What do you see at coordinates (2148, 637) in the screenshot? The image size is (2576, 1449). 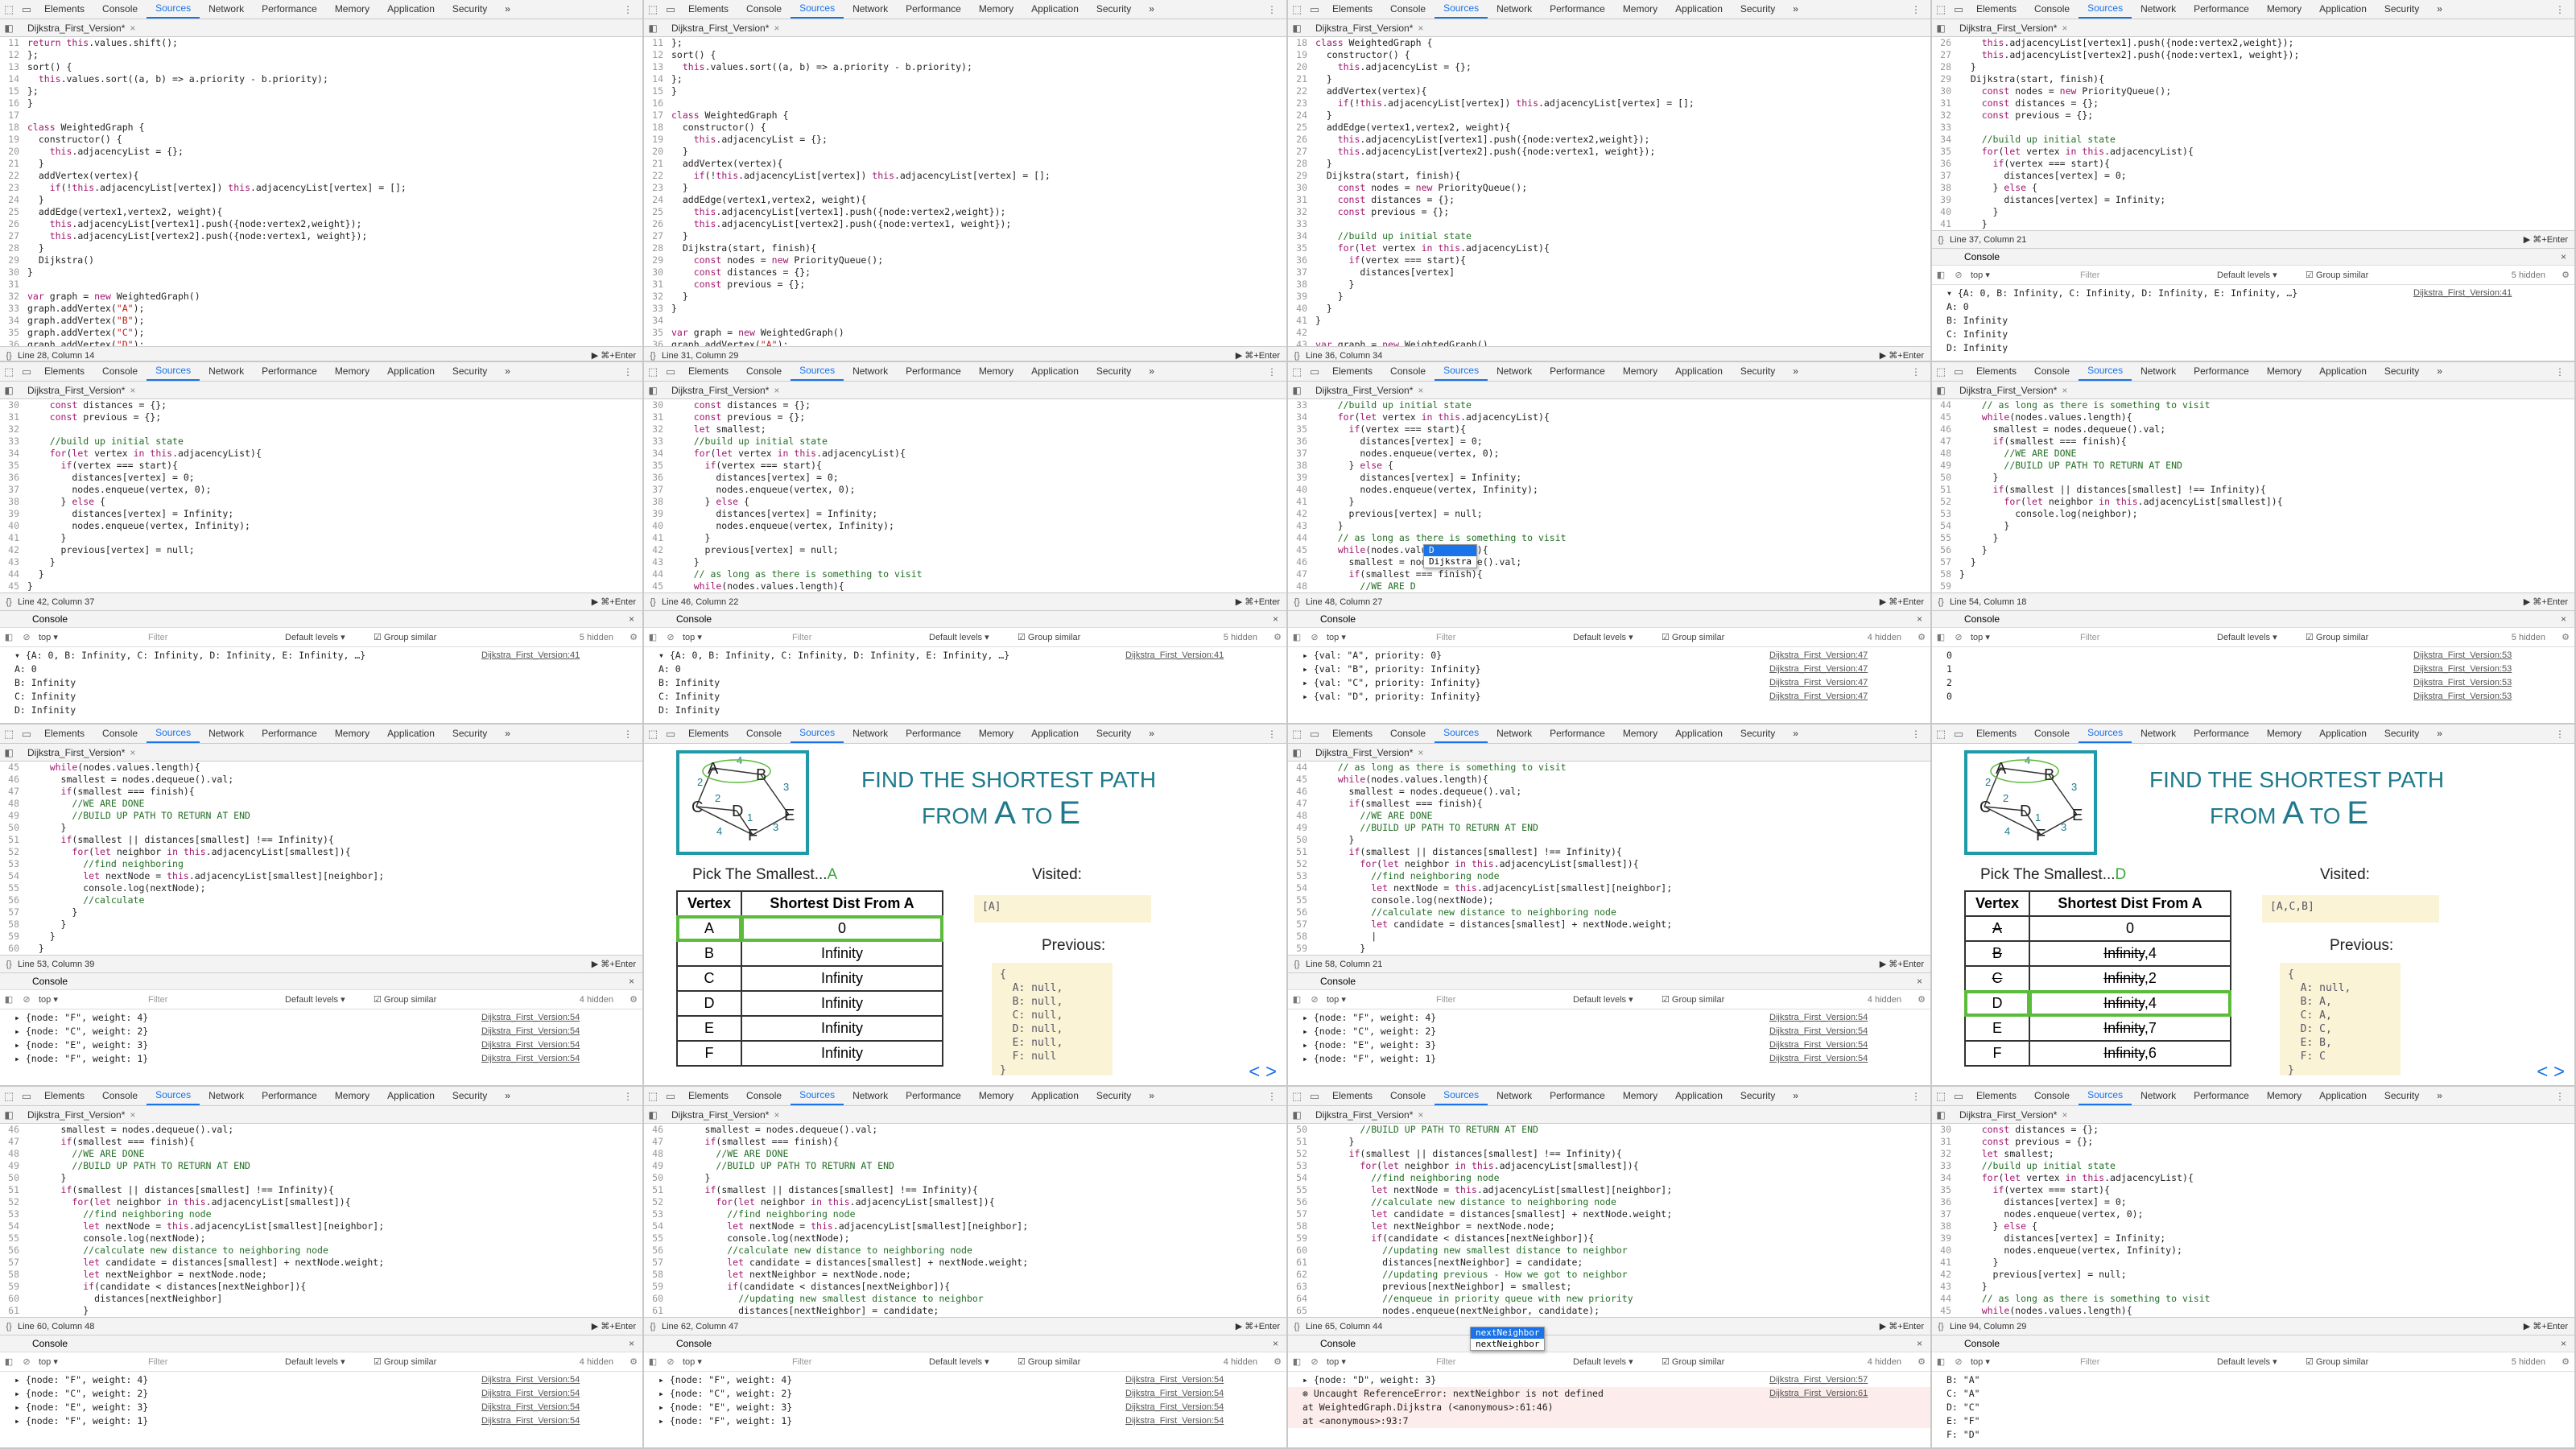 I see `filter-input: Filter` at bounding box center [2148, 637].